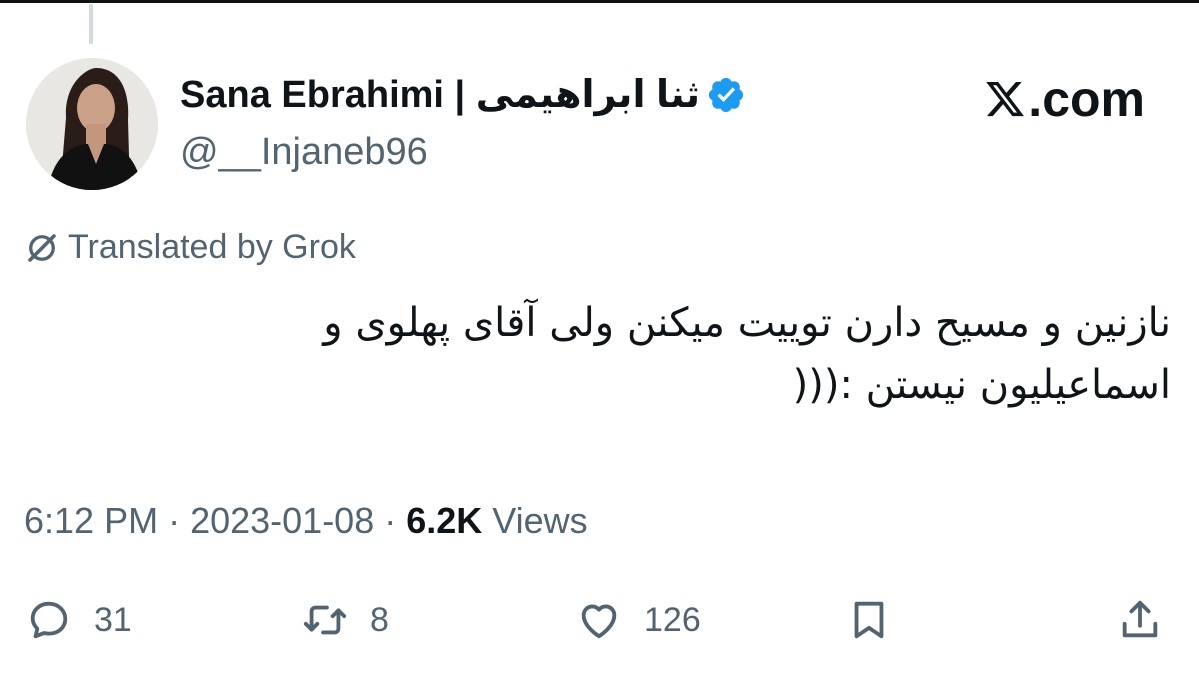  Describe the element at coordinates (726, 94) in the screenshot. I see `verified-badge-icon` at that location.